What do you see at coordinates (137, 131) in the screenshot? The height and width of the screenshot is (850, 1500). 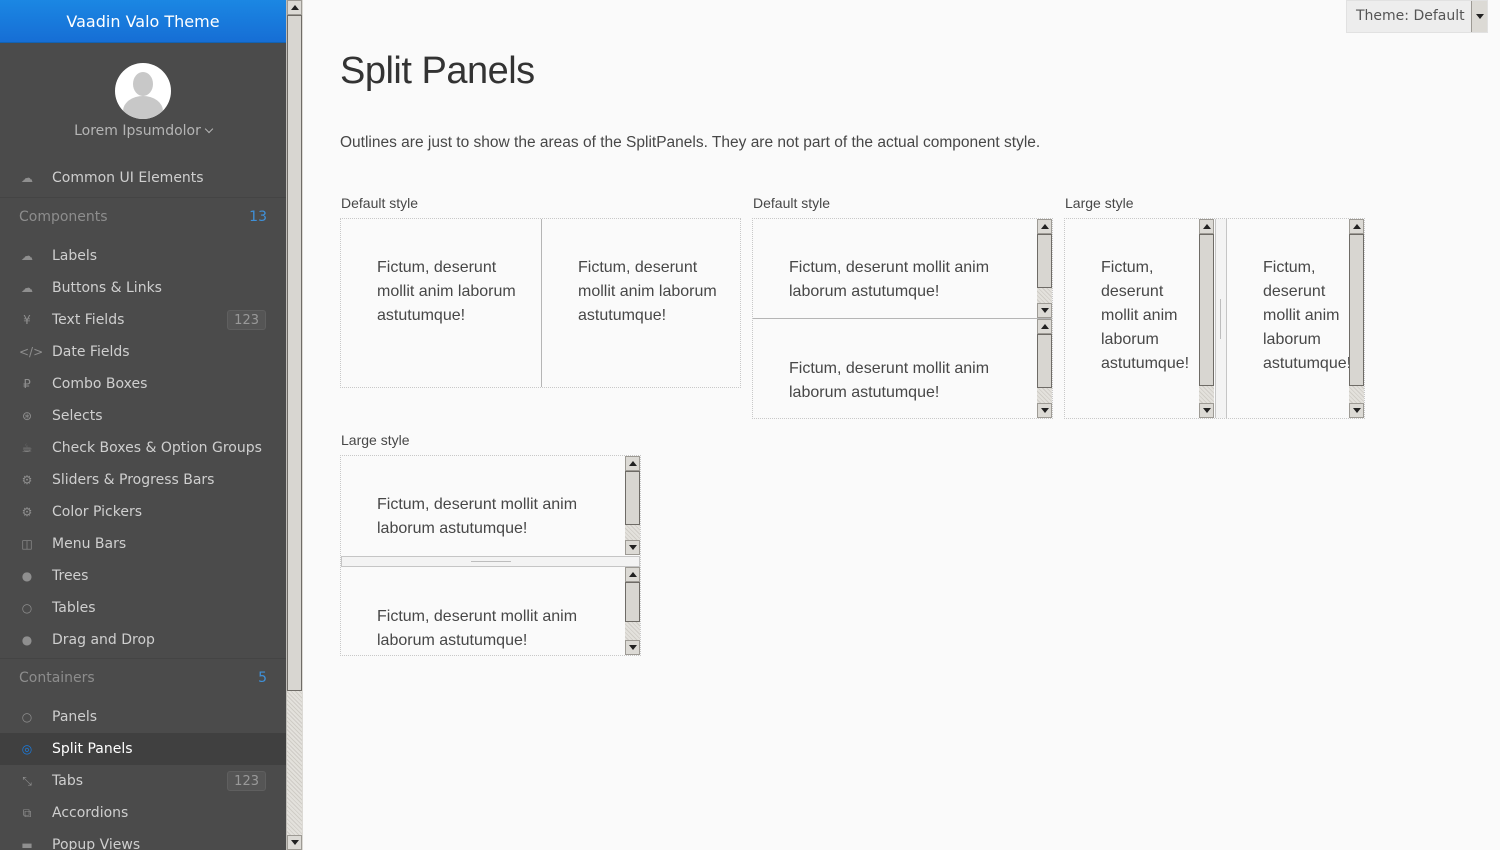 I see `user-name: Lorem Ipsumdolor` at bounding box center [137, 131].